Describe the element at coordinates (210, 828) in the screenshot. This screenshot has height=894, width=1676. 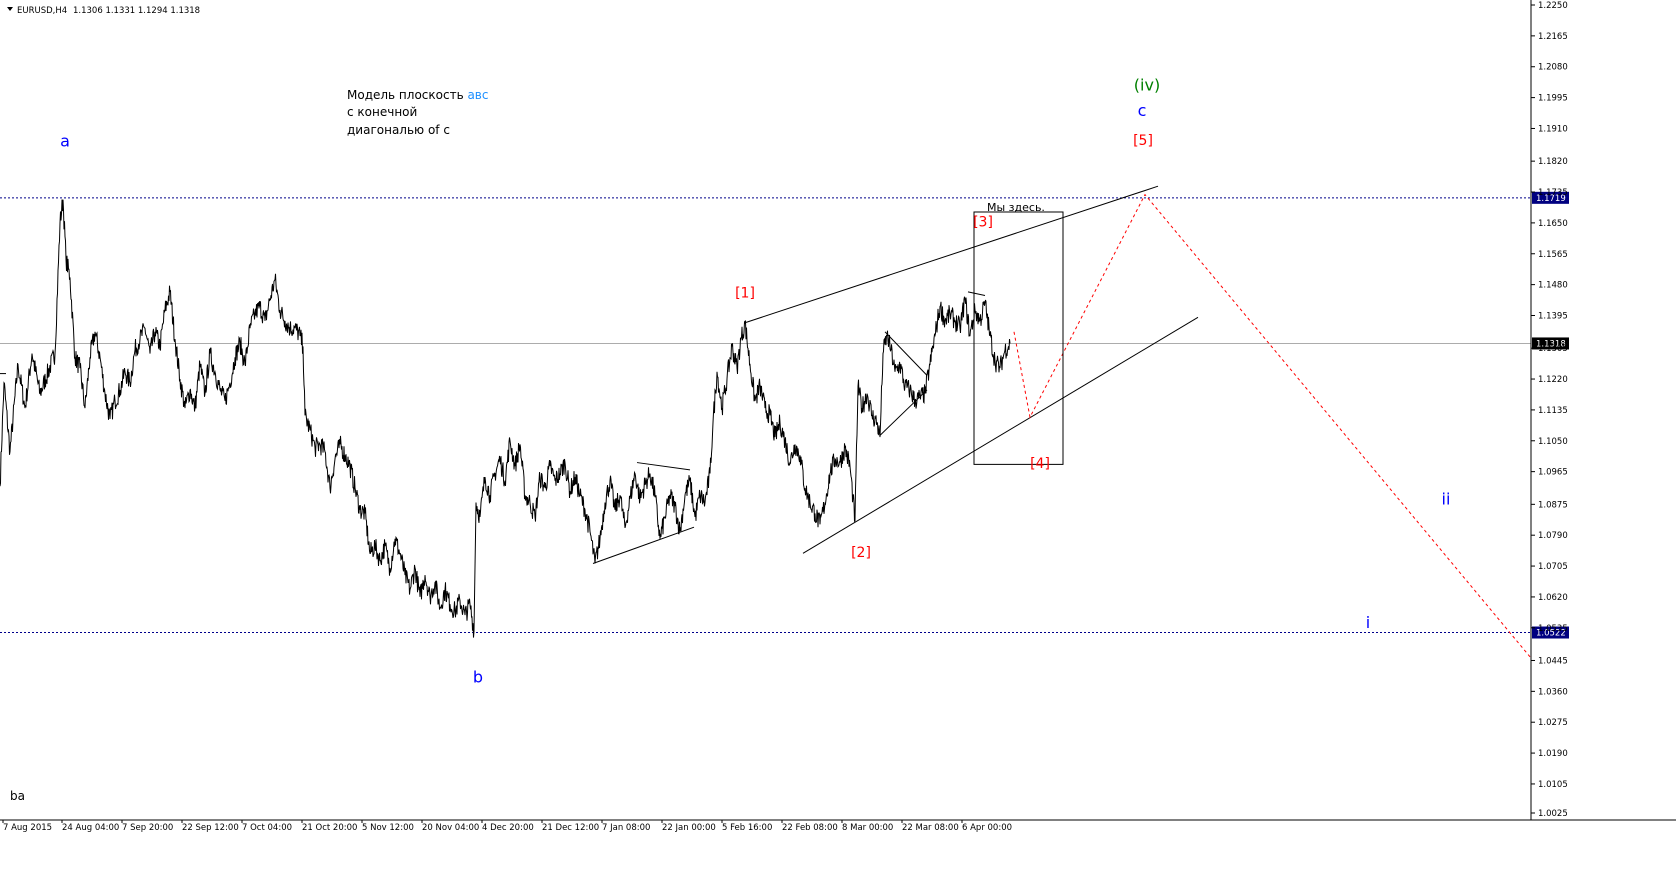
I see `time-tick-label: 22 Sep 12:00` at that location.